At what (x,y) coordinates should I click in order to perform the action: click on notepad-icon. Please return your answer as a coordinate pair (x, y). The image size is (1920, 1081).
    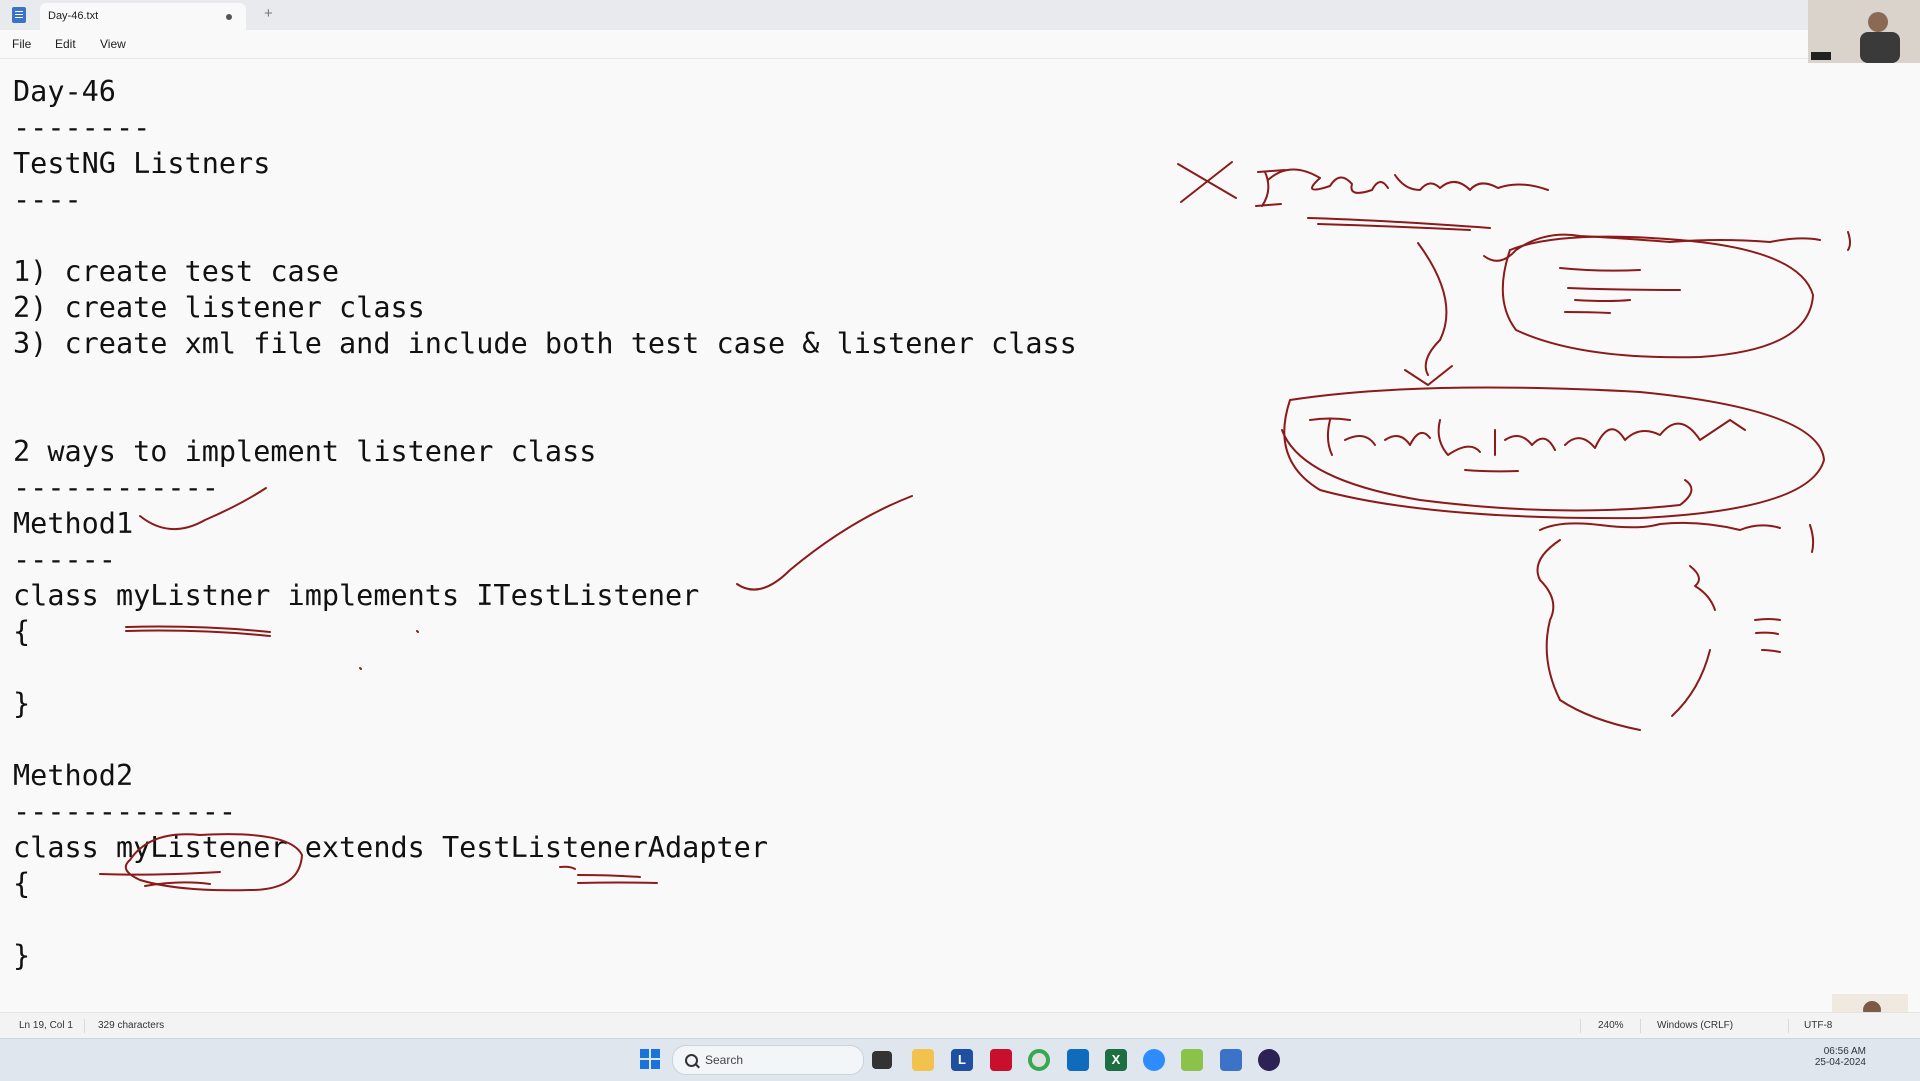
    Looking at the image, I should click on (19, 15).